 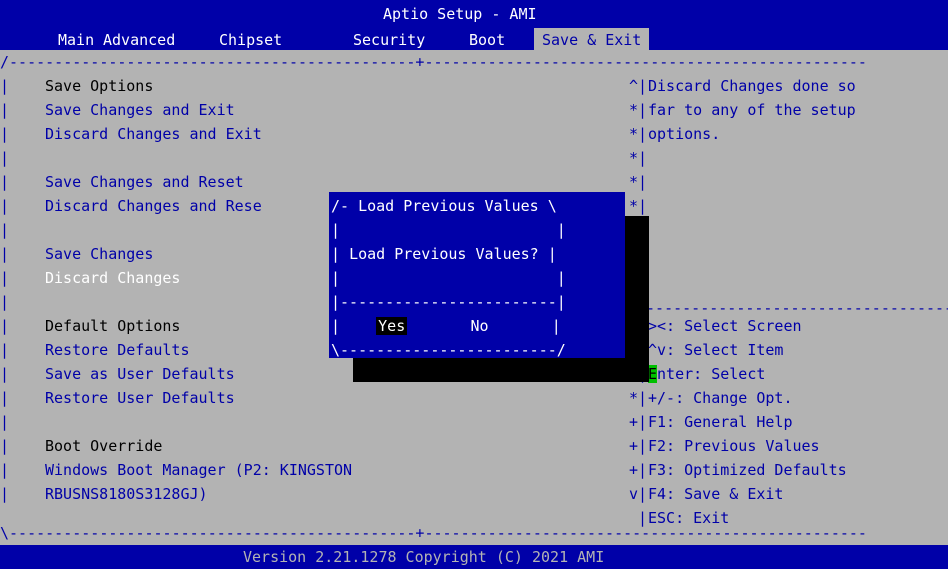 What do you see at coordinates (104, 446) in the screenshot?
I see `section-title-boot-override: Boot Override` at bounding box center [104, 446].